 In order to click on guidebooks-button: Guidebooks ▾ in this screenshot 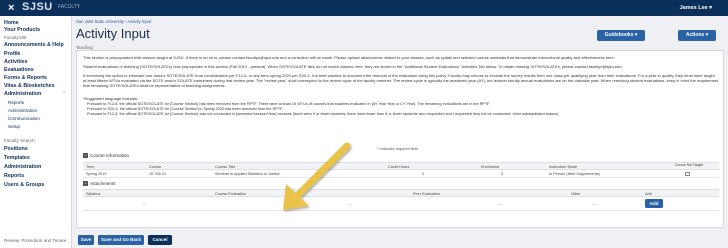, I will do `click(621, 35)`.